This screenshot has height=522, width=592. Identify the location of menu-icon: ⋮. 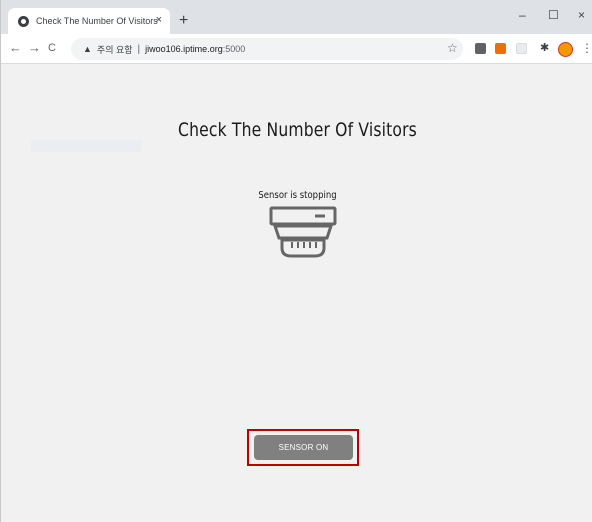
(586, 48).